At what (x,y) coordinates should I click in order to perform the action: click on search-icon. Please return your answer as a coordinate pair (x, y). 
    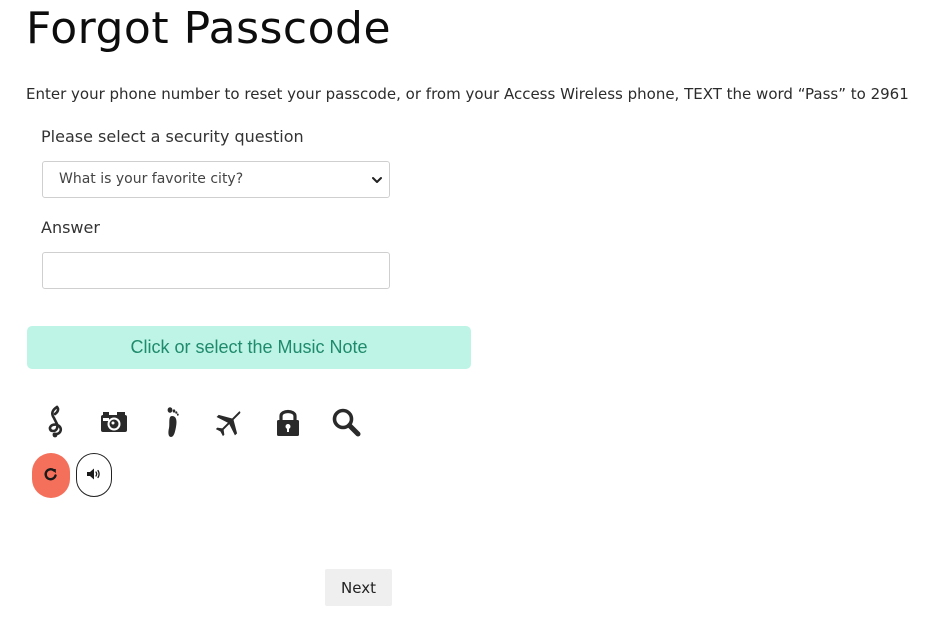
    Looking at the image, I should click on (346, 422).